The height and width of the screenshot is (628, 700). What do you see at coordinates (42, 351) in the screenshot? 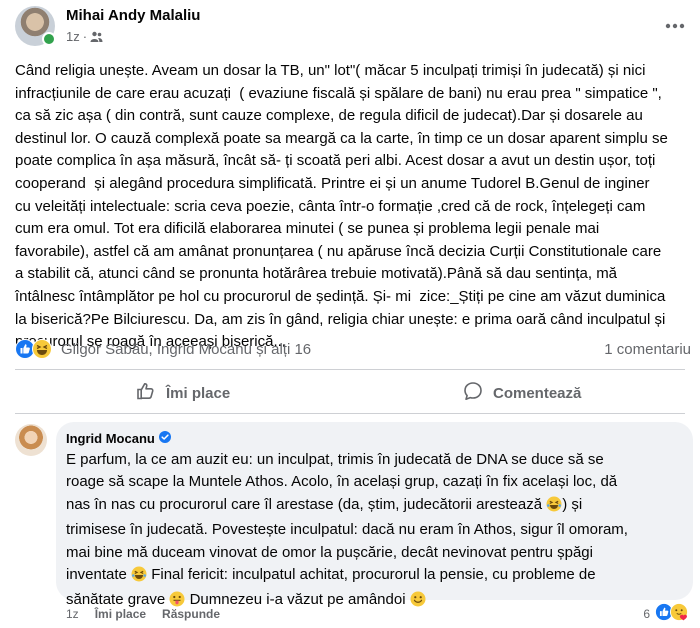
I see `haha-reaction-icon` at bounding box center [42, 351].